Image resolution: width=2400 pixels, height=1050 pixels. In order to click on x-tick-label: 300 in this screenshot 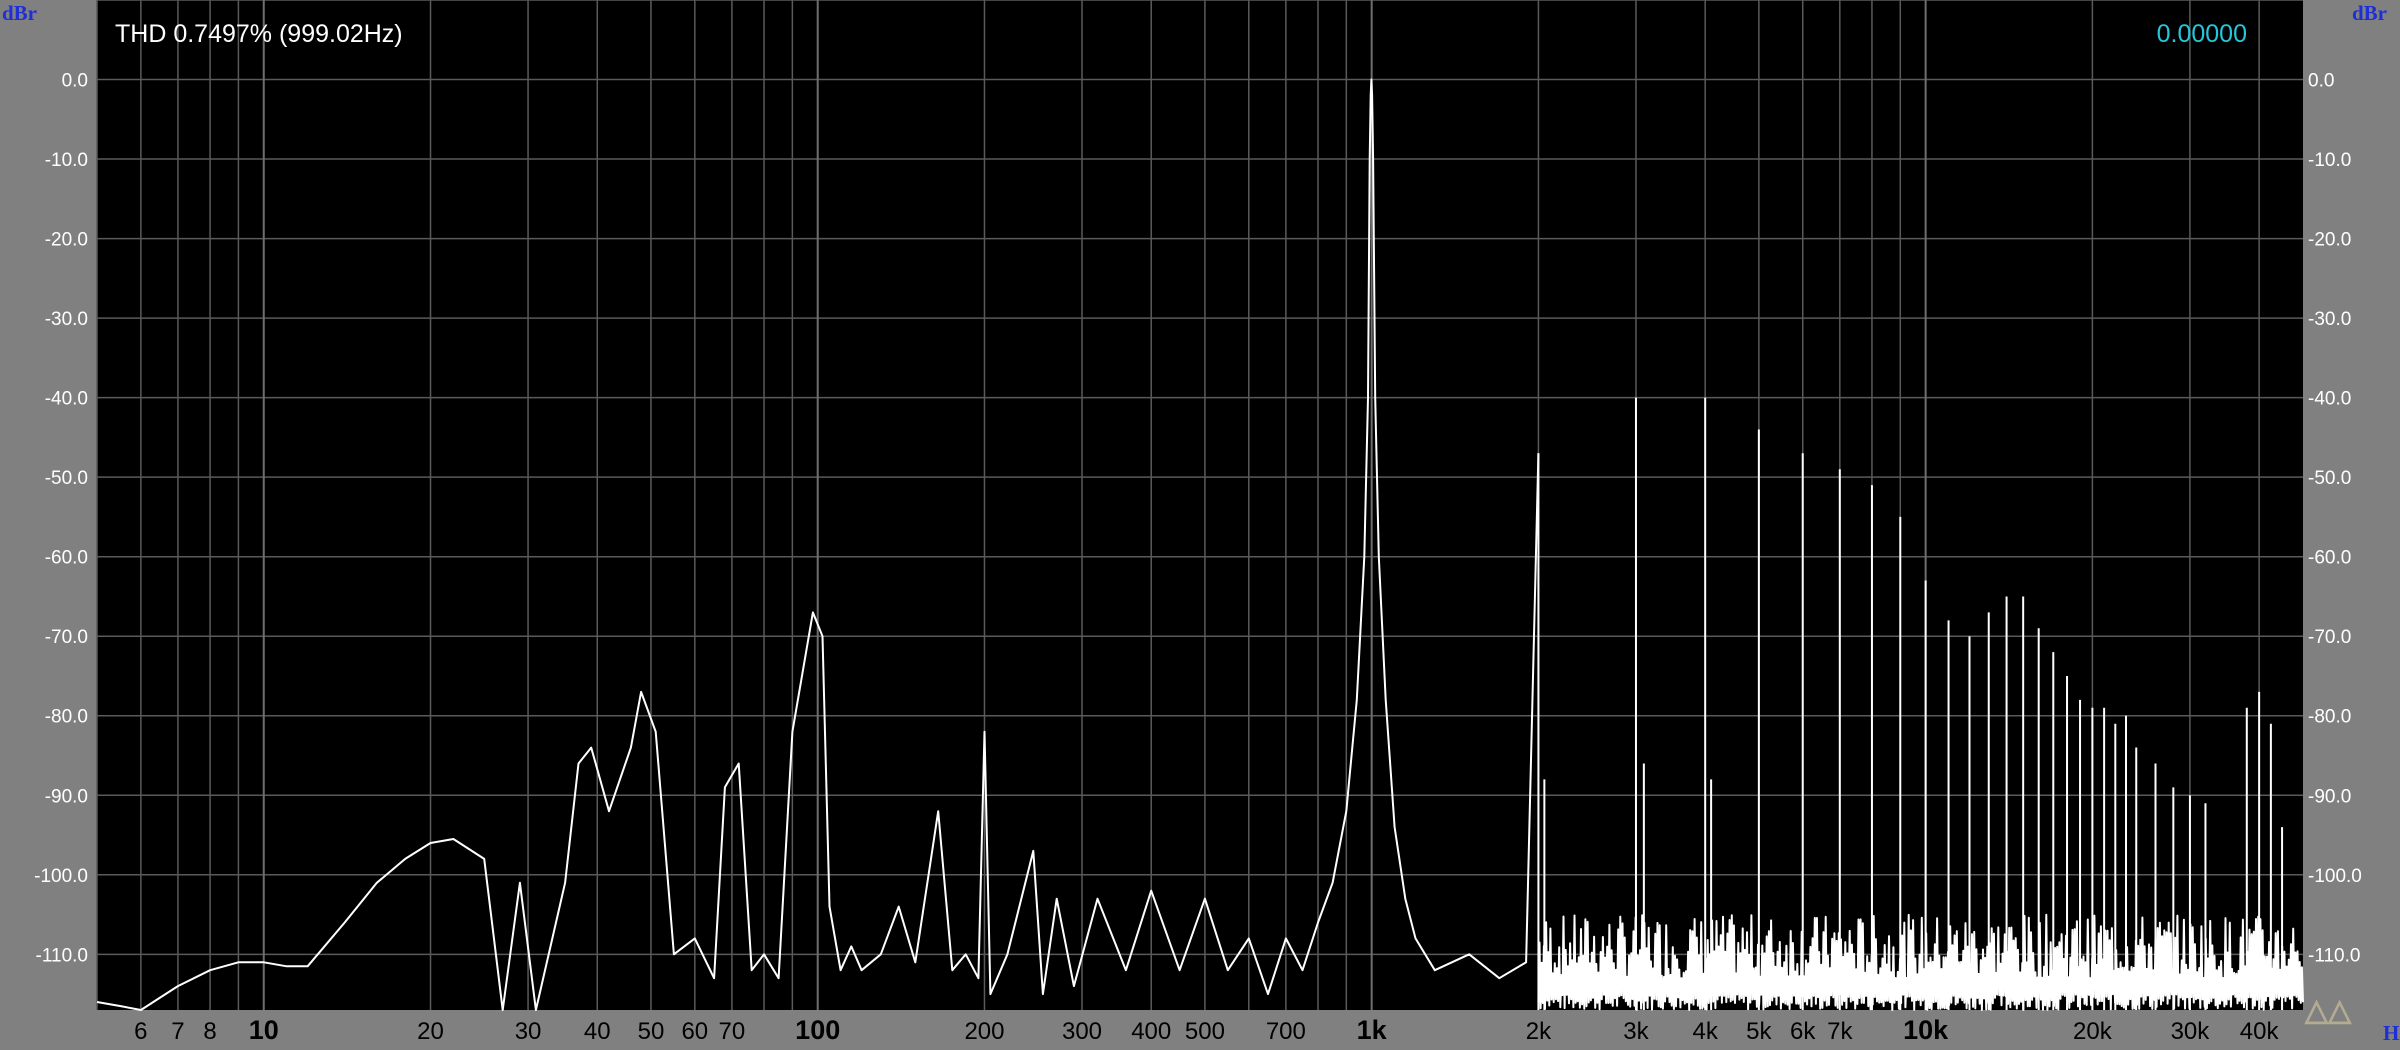, I will do `click(1082, 1031)`.